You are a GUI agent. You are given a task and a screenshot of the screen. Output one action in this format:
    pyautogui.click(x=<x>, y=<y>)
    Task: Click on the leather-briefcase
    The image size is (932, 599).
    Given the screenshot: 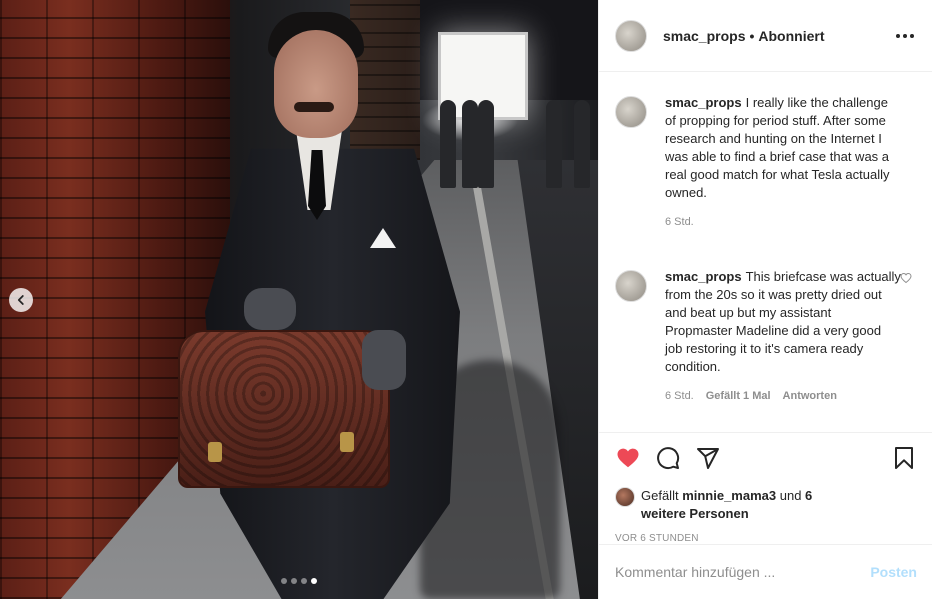 What is the action you would take?
    pyautogui.click(x=284, y=409)
    